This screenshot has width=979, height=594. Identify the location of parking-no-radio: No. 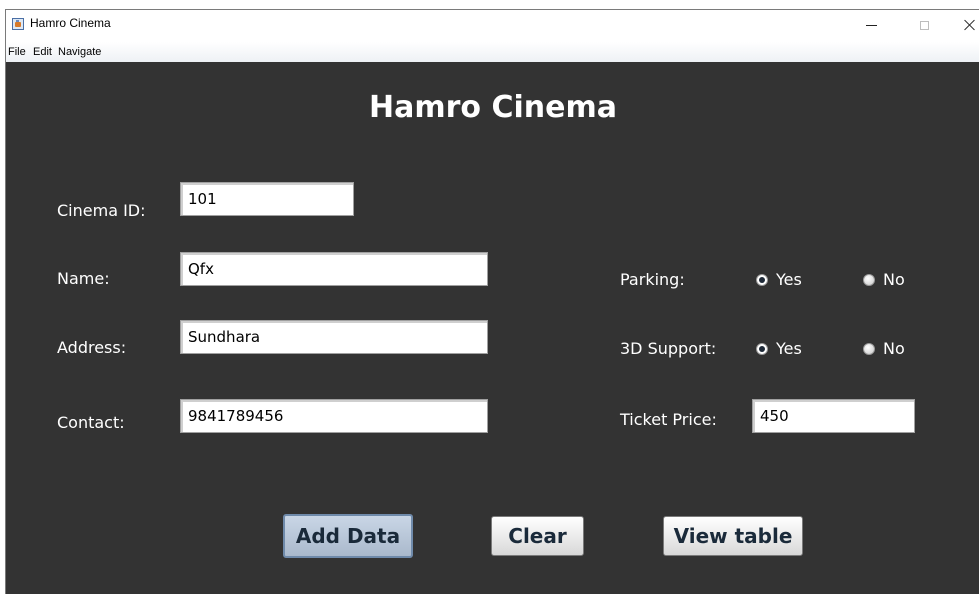
(884, 279).